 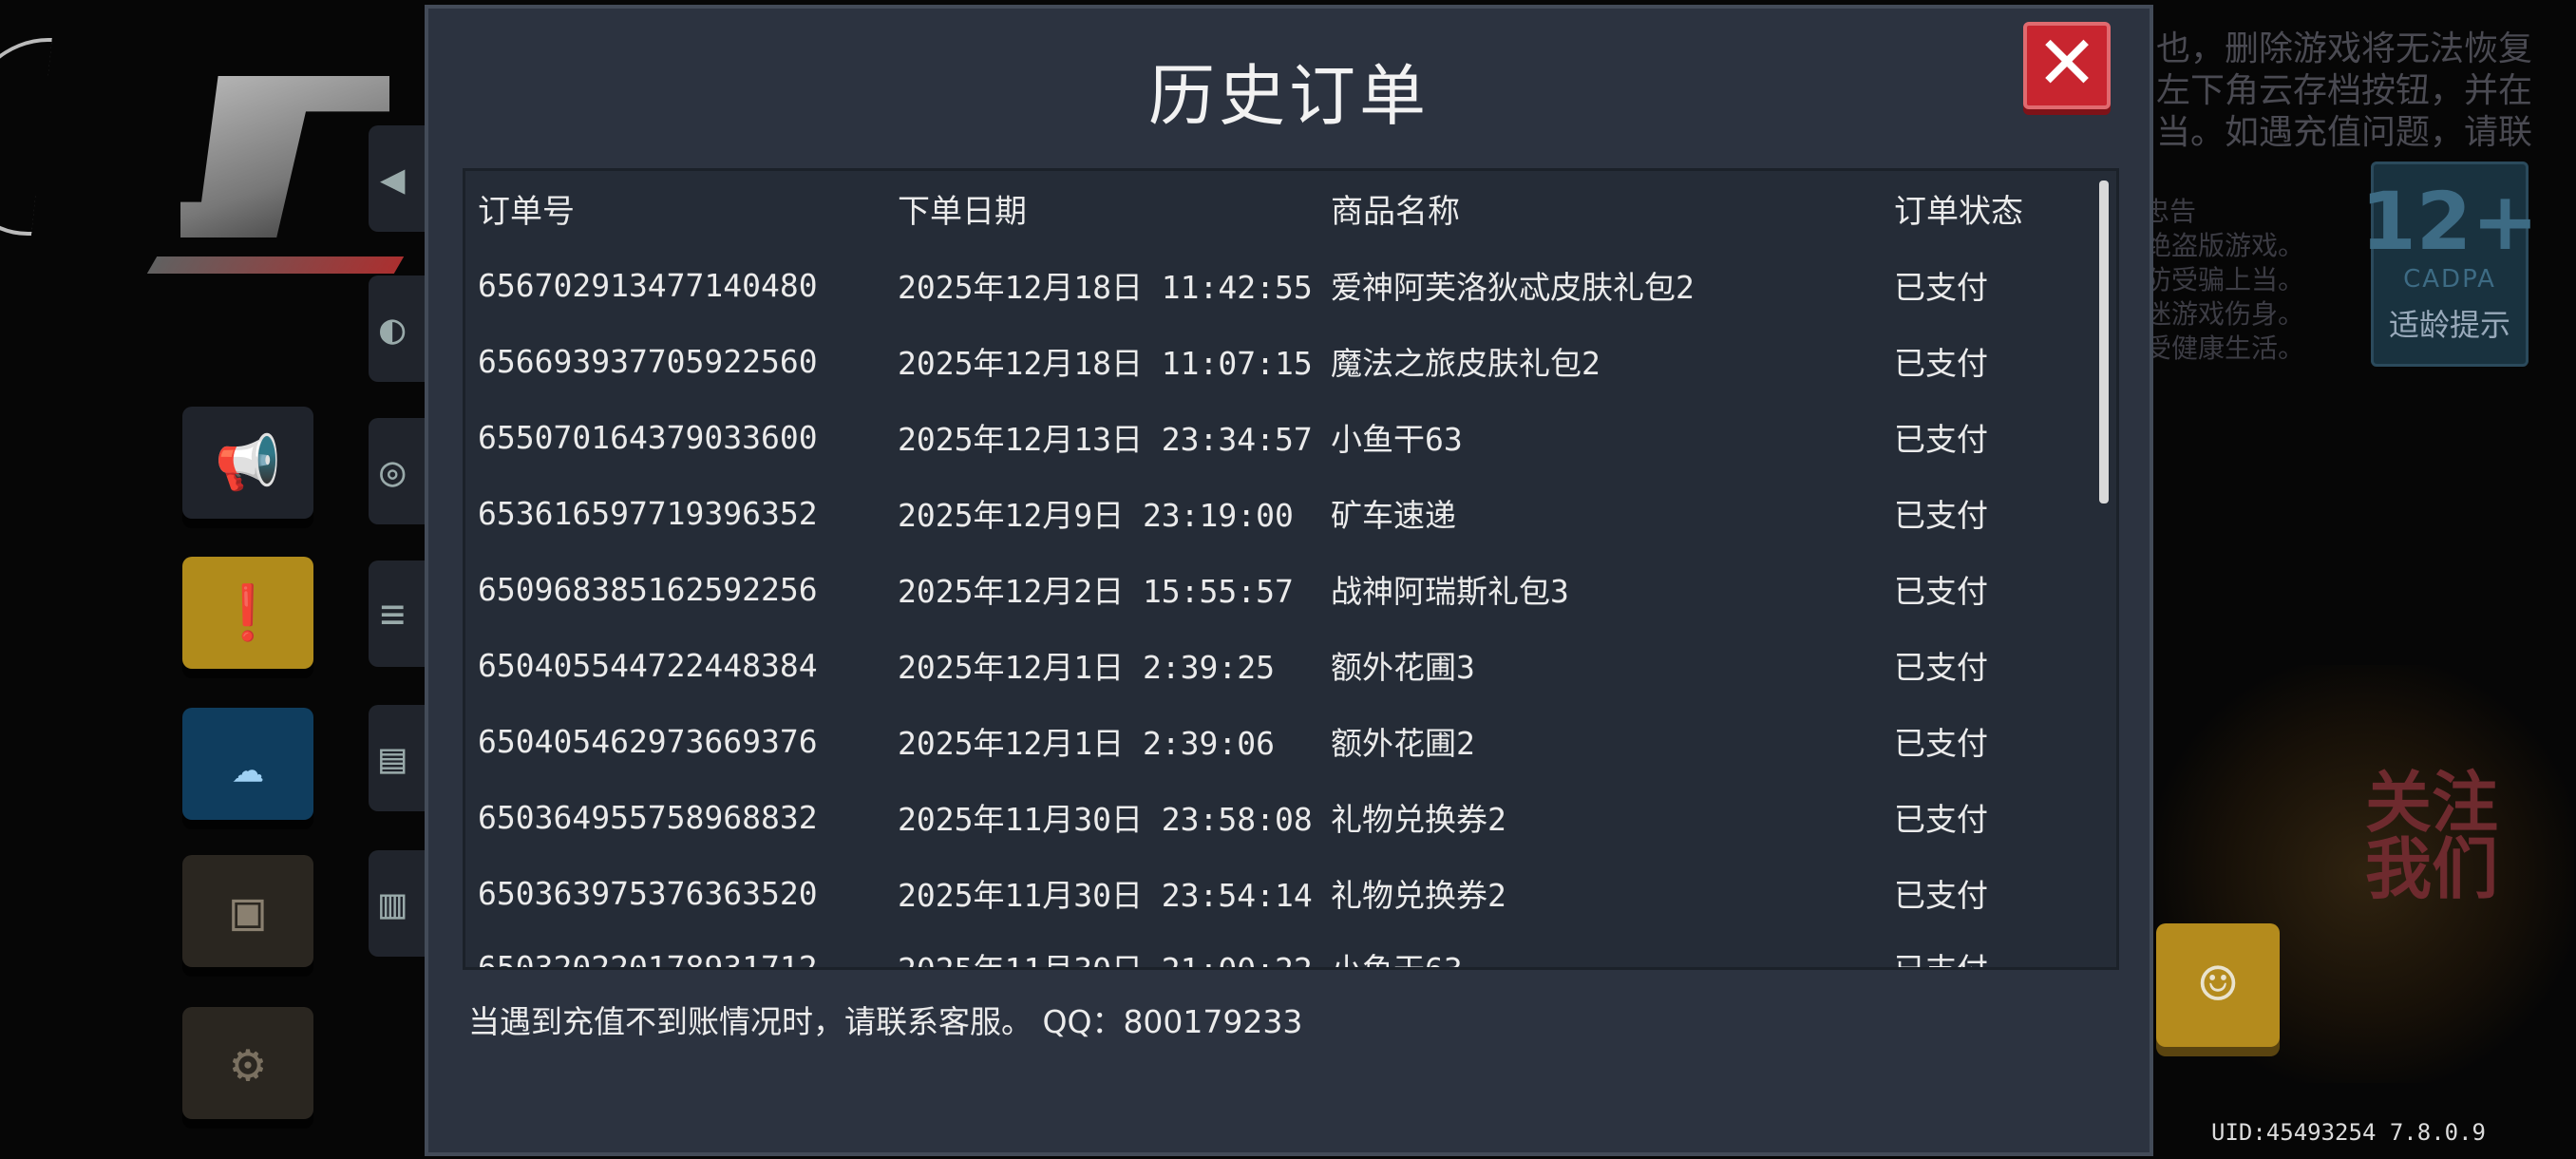 What do you see at coordinates (2344, 48) in the screenshot?
I see `notice-line: 也，删除游戏将无法恢复` at bounding box center [2344, 48].